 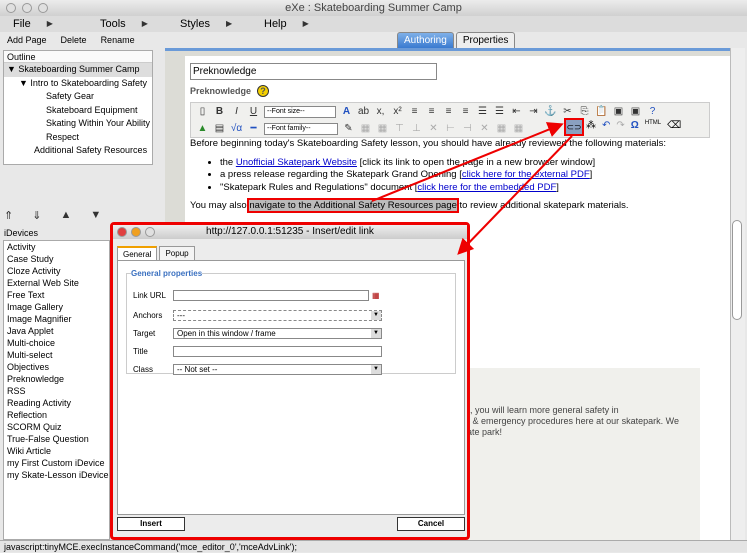 I want to click on unlink-icon: ⁂, so click(x=591, y=125).